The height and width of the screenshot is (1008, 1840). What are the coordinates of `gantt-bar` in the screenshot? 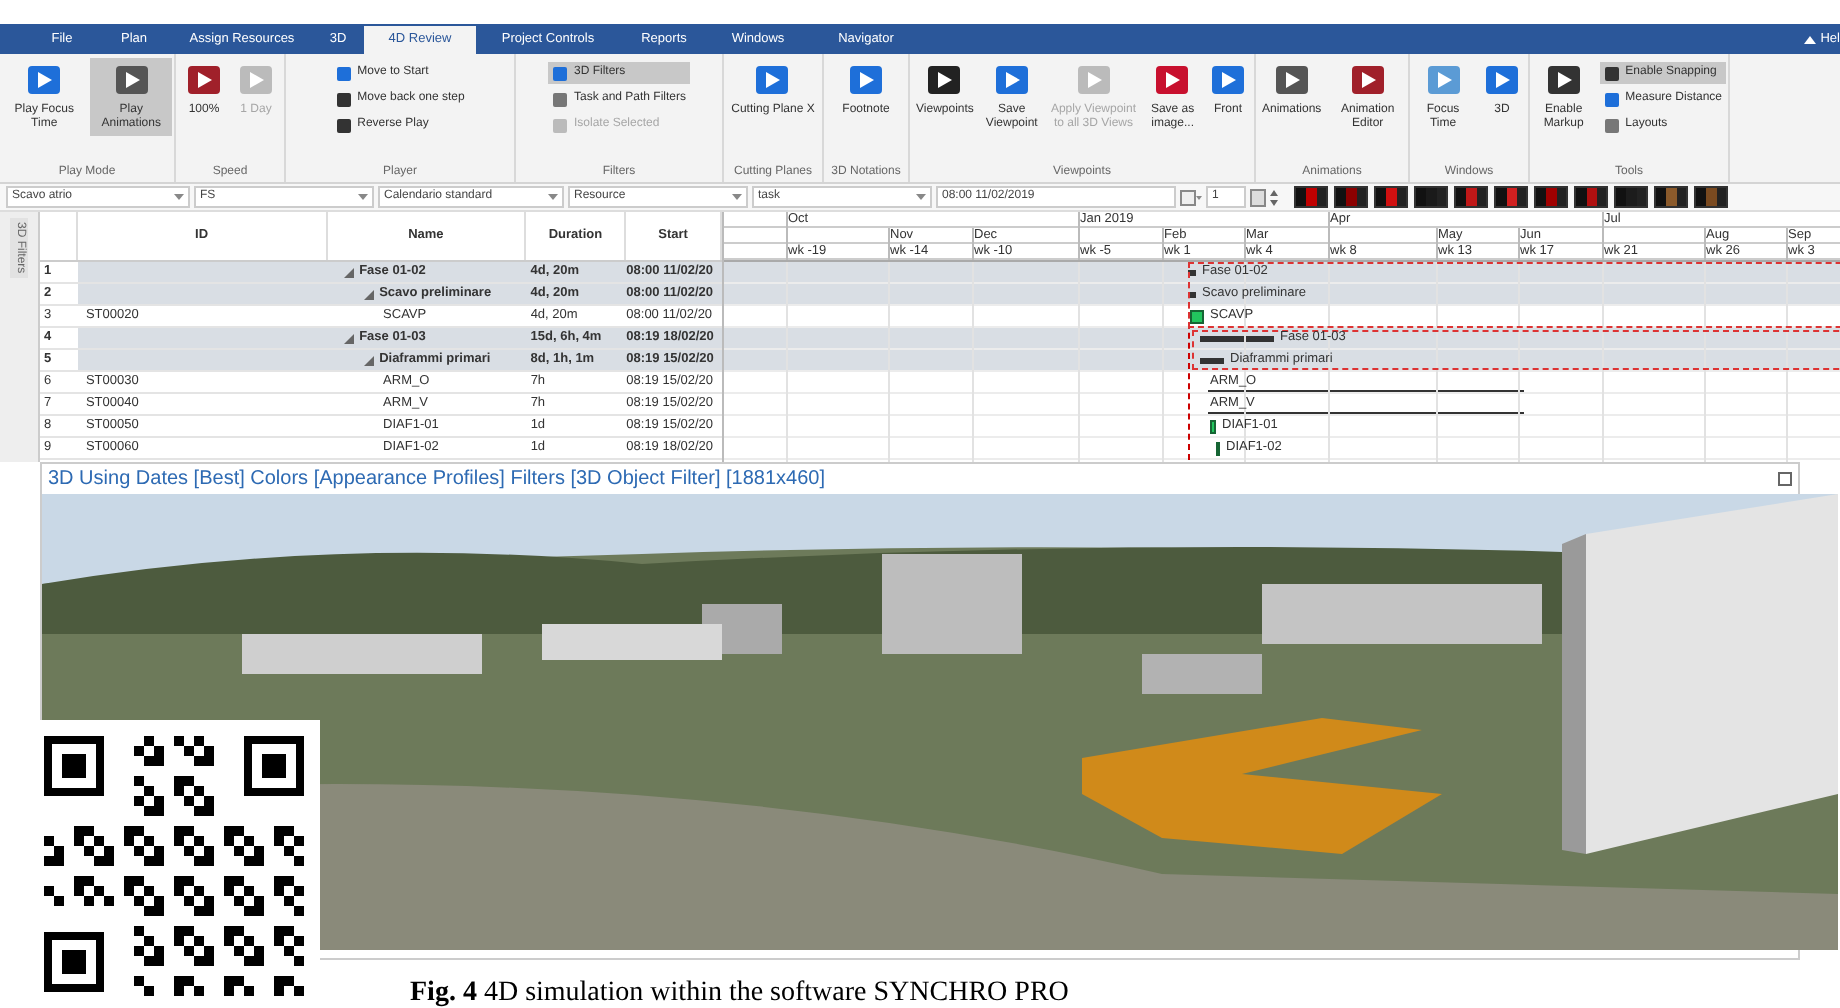 It's located at (1237, 339).